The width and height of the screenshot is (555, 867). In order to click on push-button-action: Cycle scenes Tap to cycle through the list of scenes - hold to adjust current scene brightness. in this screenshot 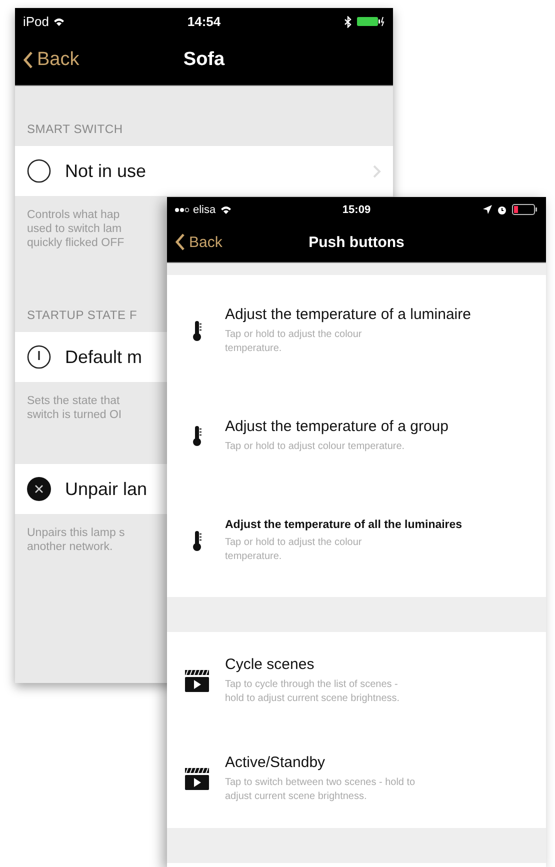, I will do `click(356, 681)`.